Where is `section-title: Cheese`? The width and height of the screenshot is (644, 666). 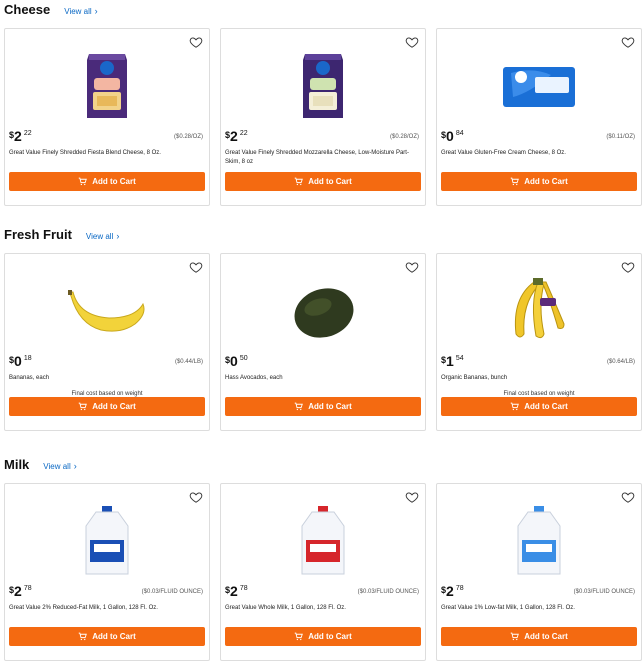 section-title: Cheese is located at coordinates (27, 9).